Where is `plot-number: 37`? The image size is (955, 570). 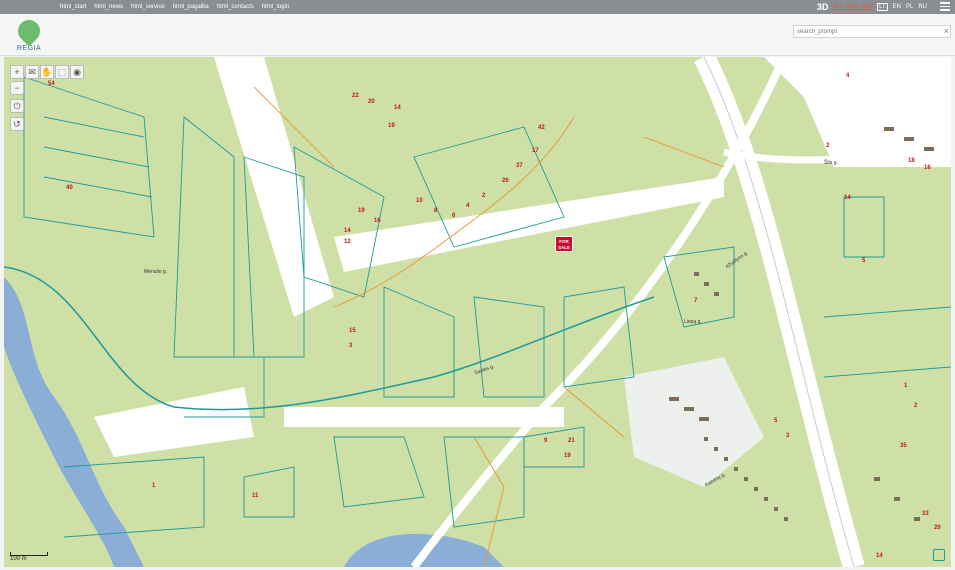 plot-number: 37 is located at coordinates (519, 166).